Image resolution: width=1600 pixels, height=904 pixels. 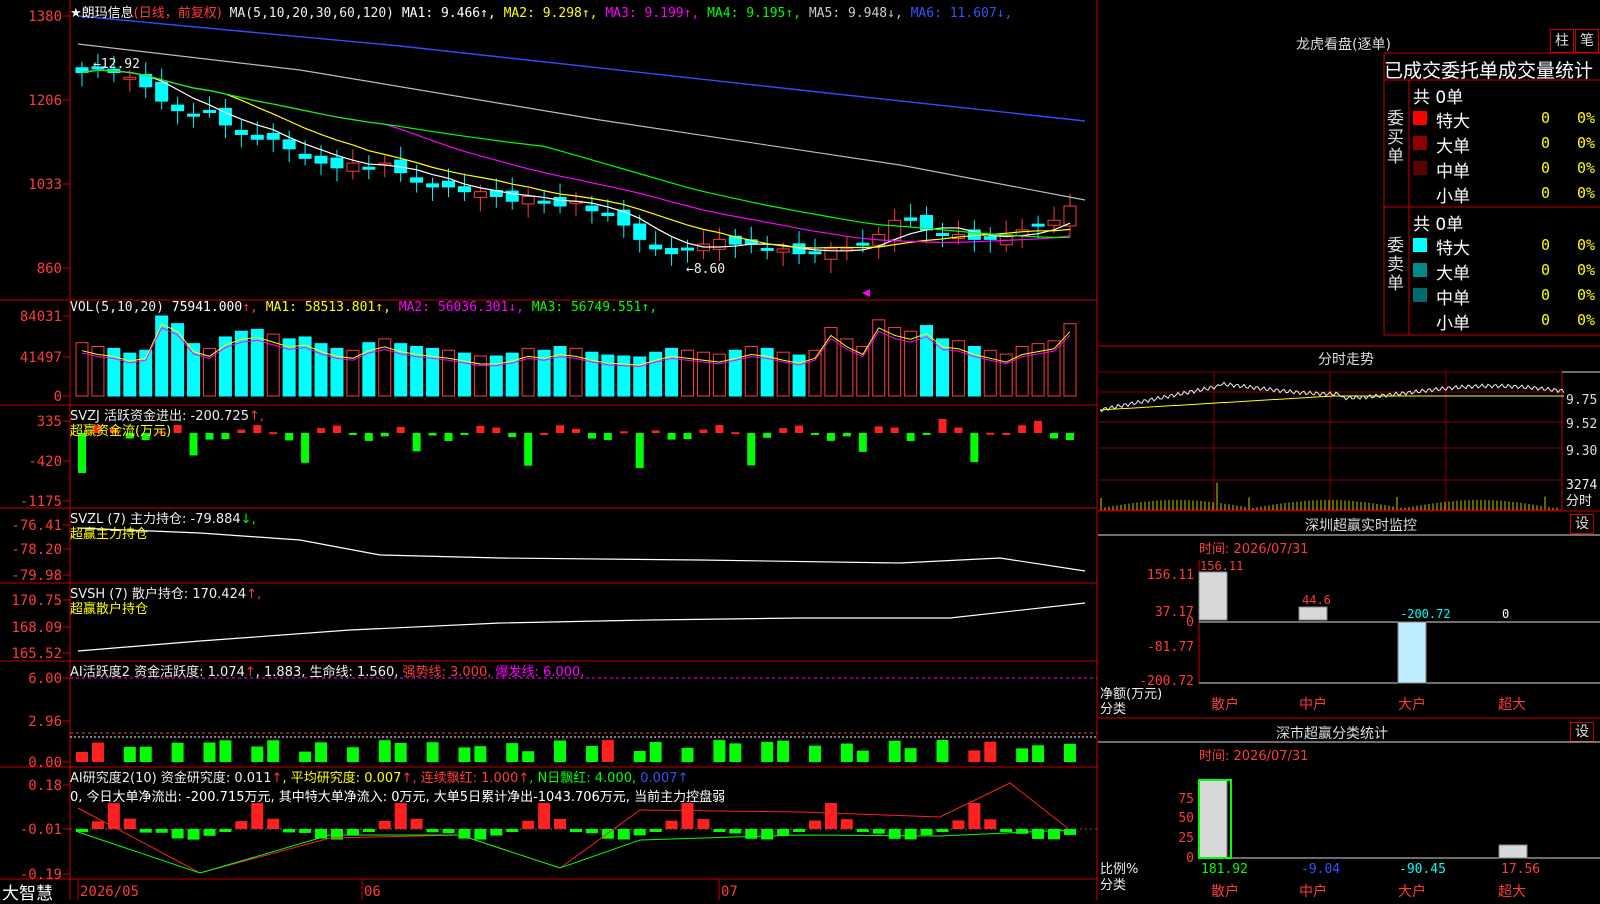 I want to click on classify-title: 深市超赢分类统计, so click(x=1332, y=734).